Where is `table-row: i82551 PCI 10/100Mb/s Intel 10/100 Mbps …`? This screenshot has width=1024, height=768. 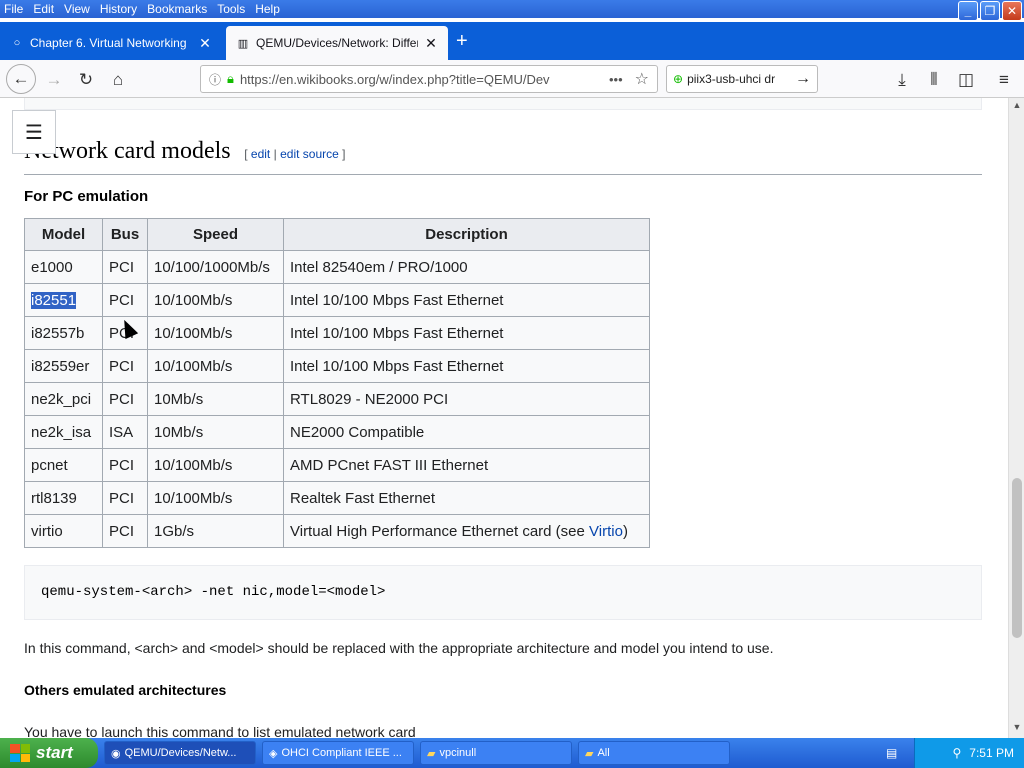
table-row: i82551 PCI 10/100Mb/s Intel 10/100 Mbps … is located at coordinates (337, 300).